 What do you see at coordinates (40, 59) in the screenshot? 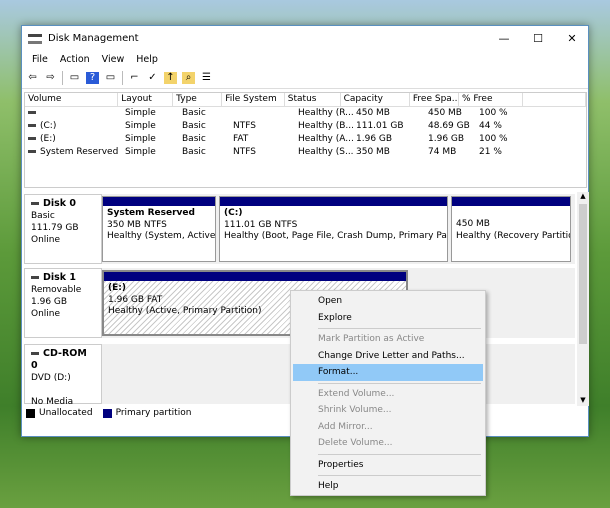
I see `menu-file: File` at bounding box center [40, 59].